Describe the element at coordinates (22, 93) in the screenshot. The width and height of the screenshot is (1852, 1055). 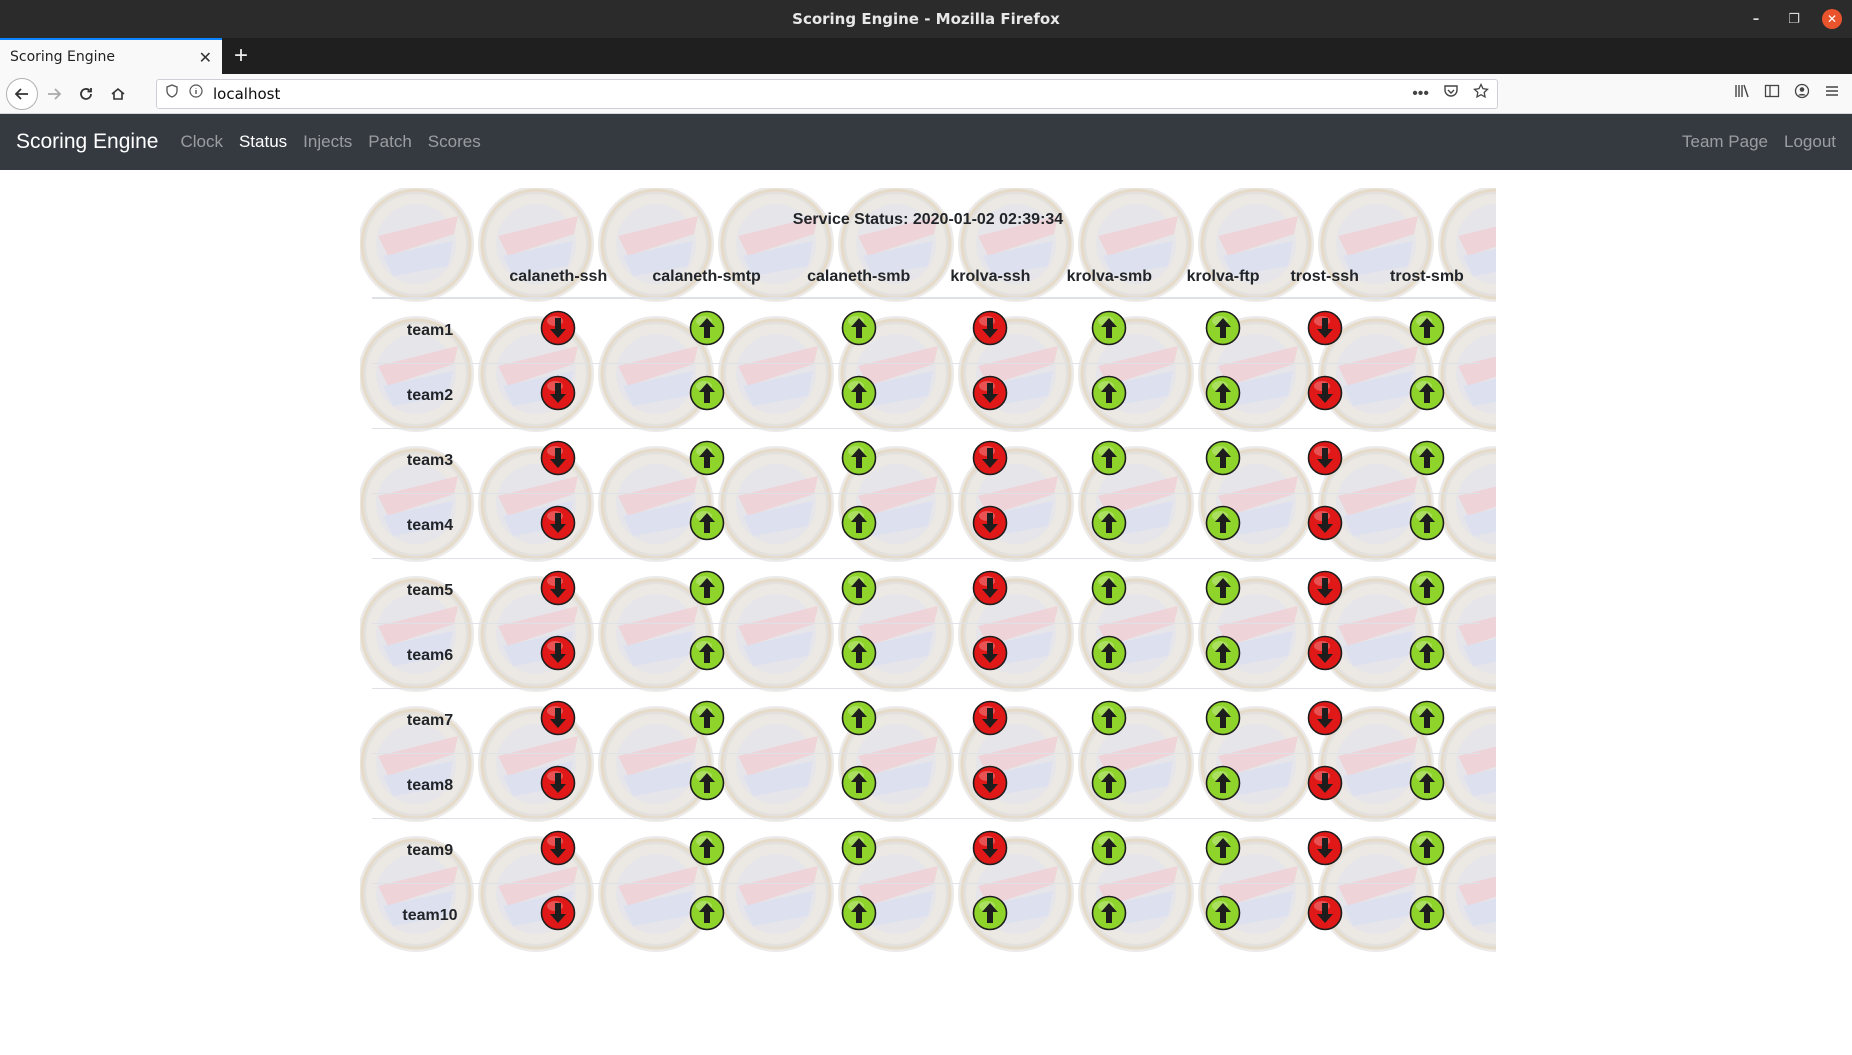
I see `back-icon` at that location.